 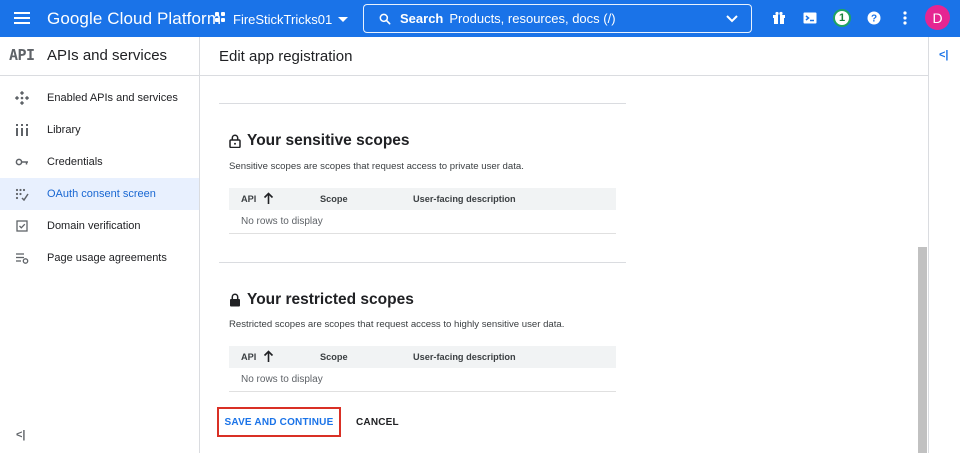 I want to click on sidebar-title: APIs and services, so click(x=107, y=55).